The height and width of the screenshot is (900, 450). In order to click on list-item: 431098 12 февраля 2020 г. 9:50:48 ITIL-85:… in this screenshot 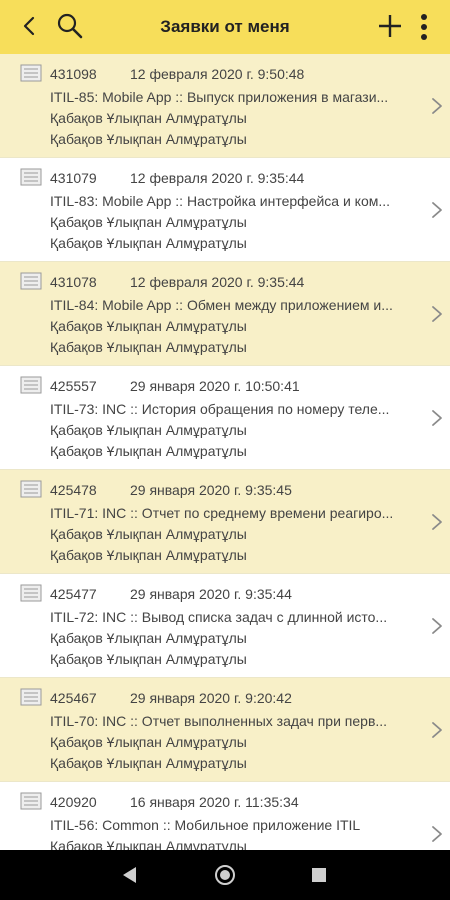, I will do `click(225, 106)`.